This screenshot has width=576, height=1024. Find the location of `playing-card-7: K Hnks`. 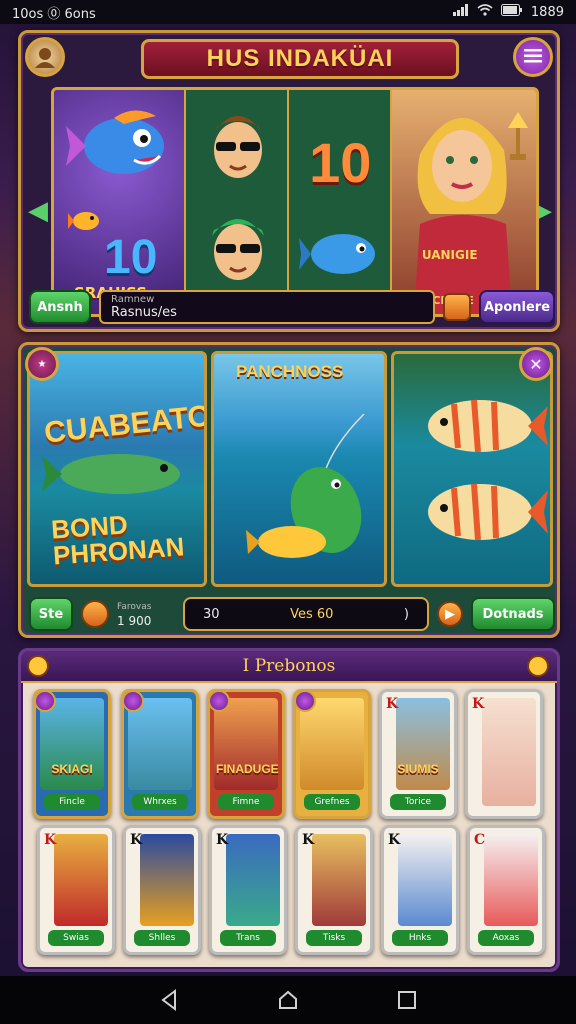

playing-card-7: K Hnks is located at coordinates (420, 890).